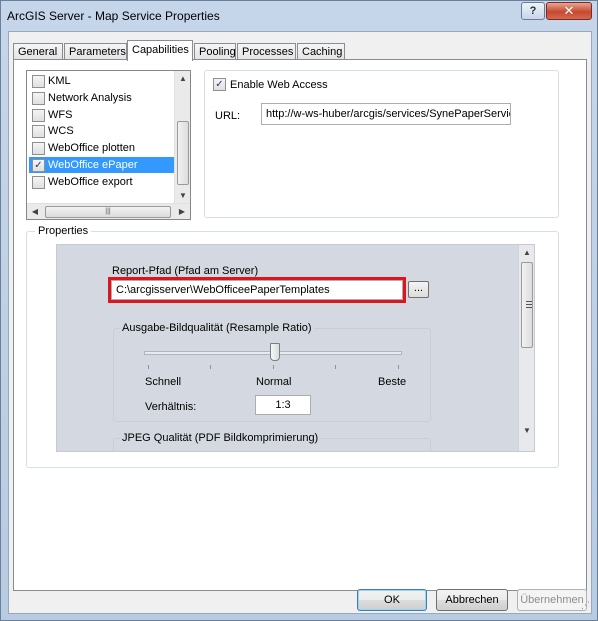 The image size is (598, 621). Describe the element at coordinates (102, 81) in the screenshot. I see `list-item: KML` at that location.